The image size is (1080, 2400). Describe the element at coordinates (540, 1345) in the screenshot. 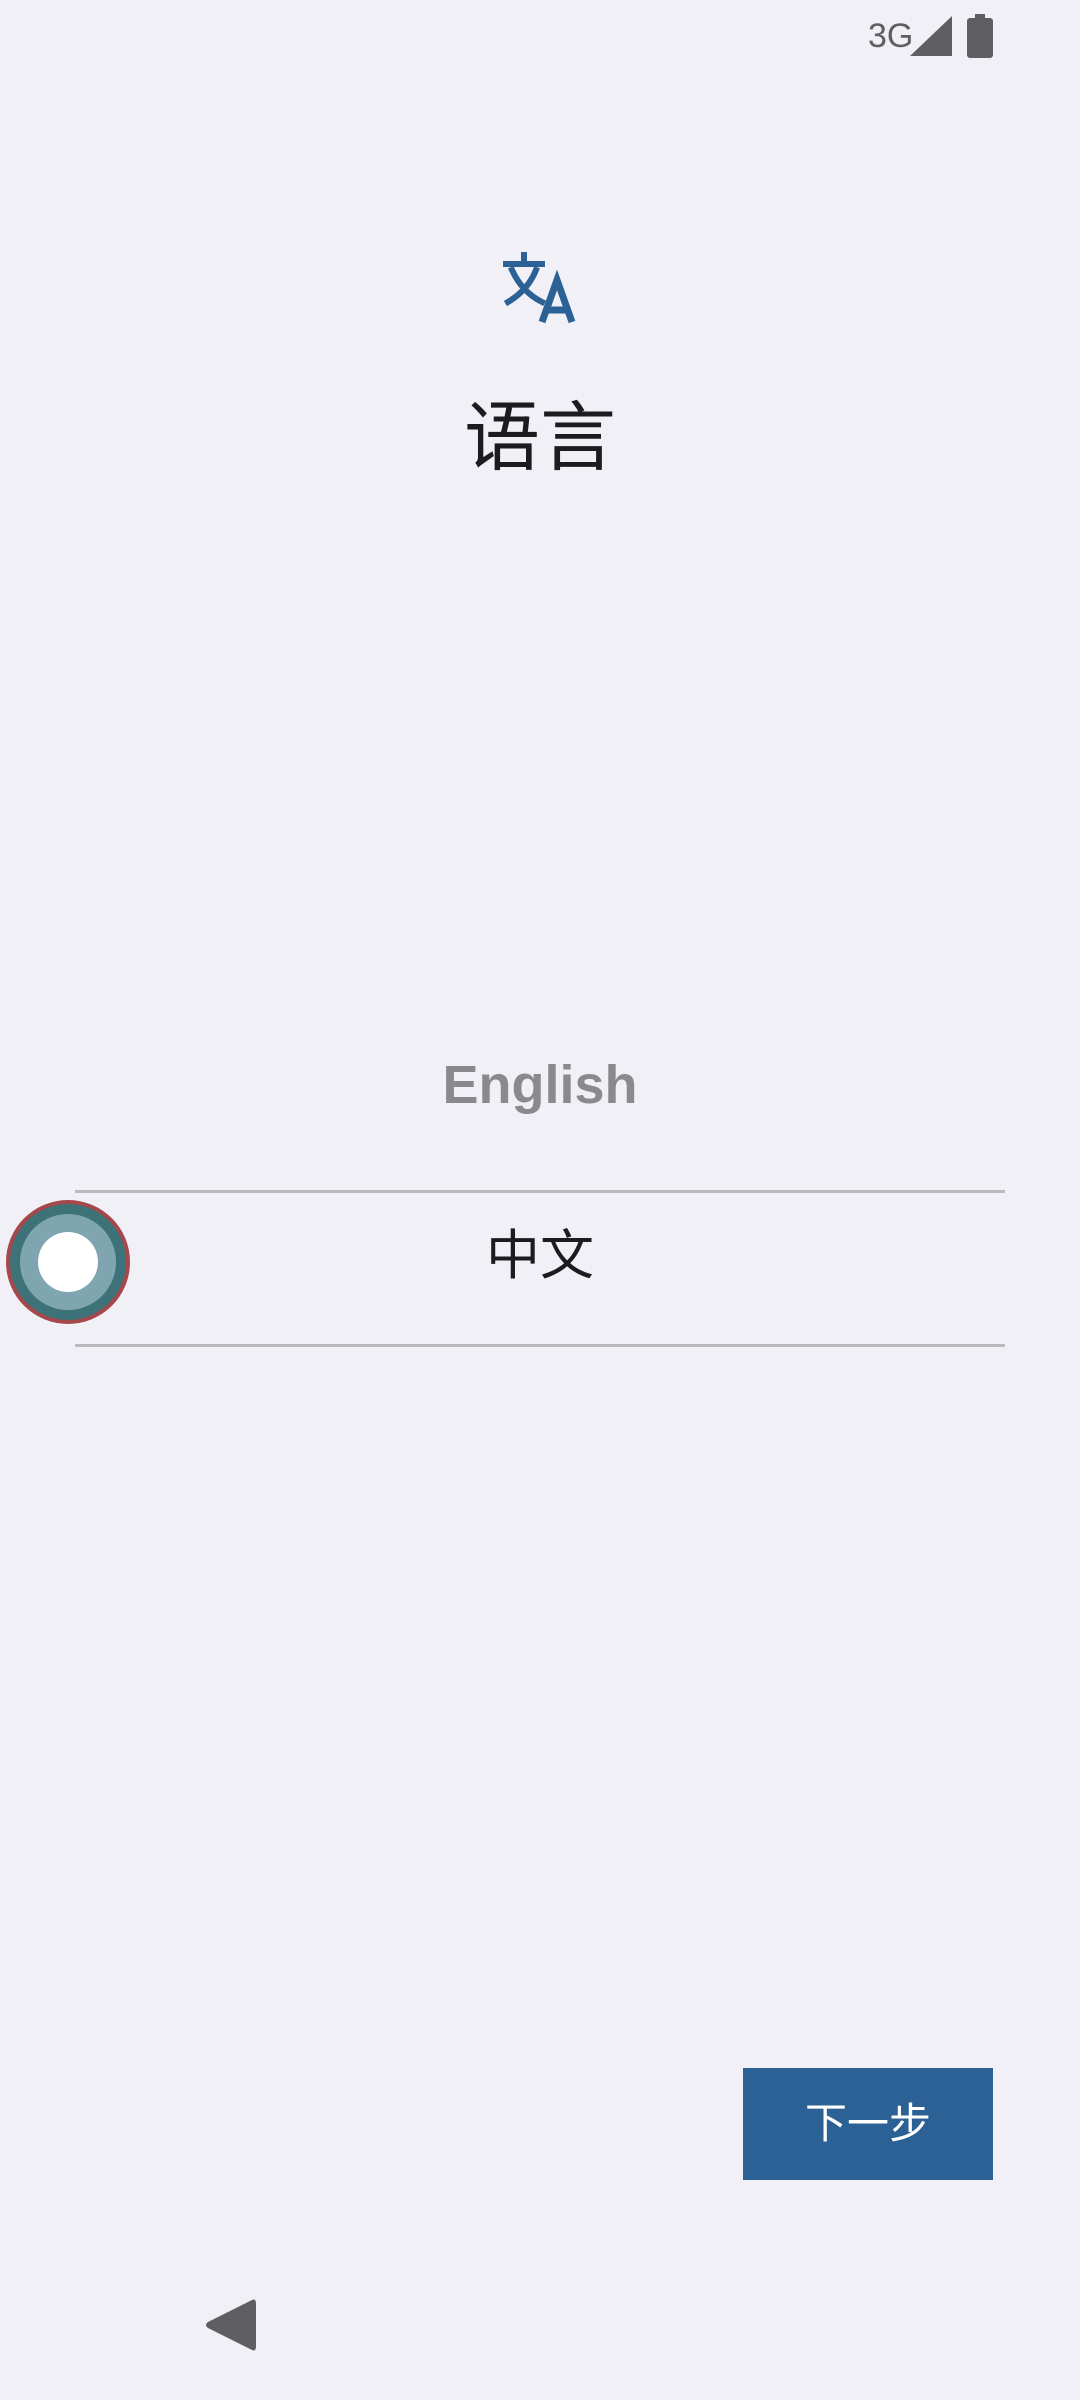

I see `picker-divider-bottom` at that location.